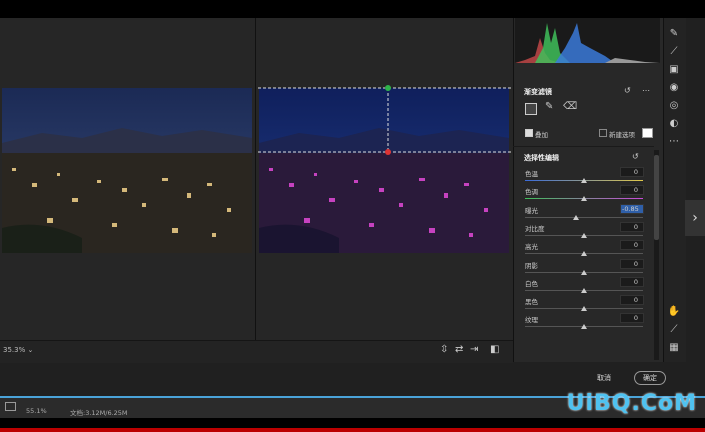 This screenshot has height=432, width=705. I want to click on chevron-down-icon: ⌄, so click(30, 350).